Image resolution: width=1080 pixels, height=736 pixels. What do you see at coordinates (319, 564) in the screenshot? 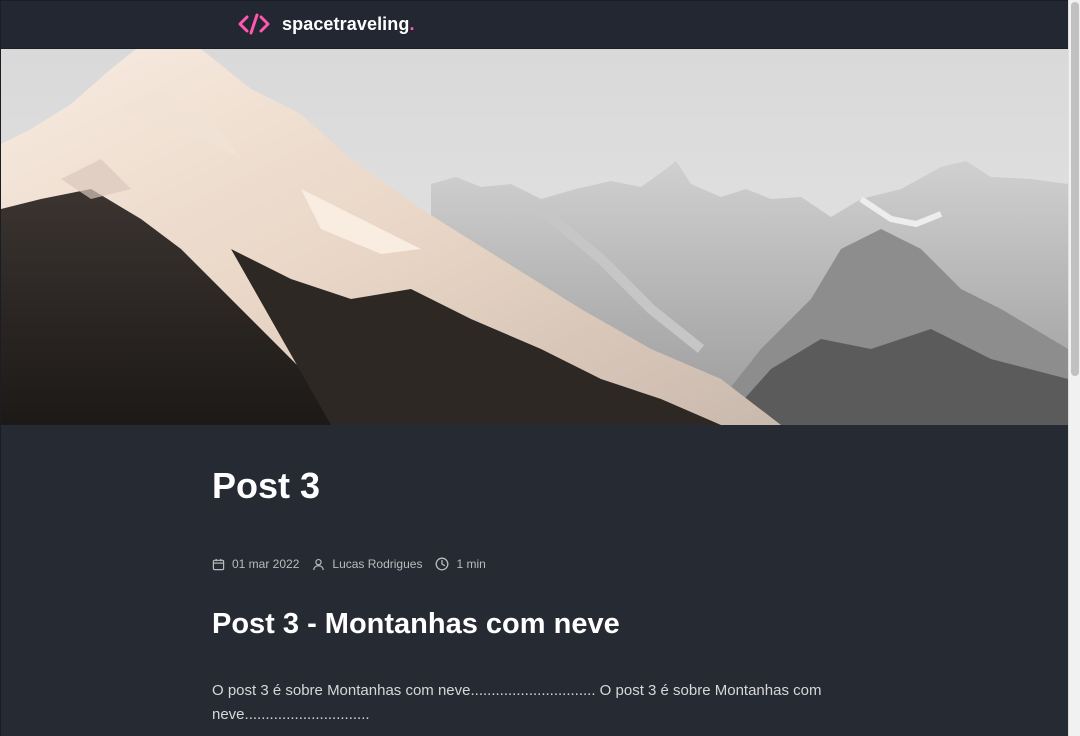
I see `user-icon` at bounding box center [319, 564].